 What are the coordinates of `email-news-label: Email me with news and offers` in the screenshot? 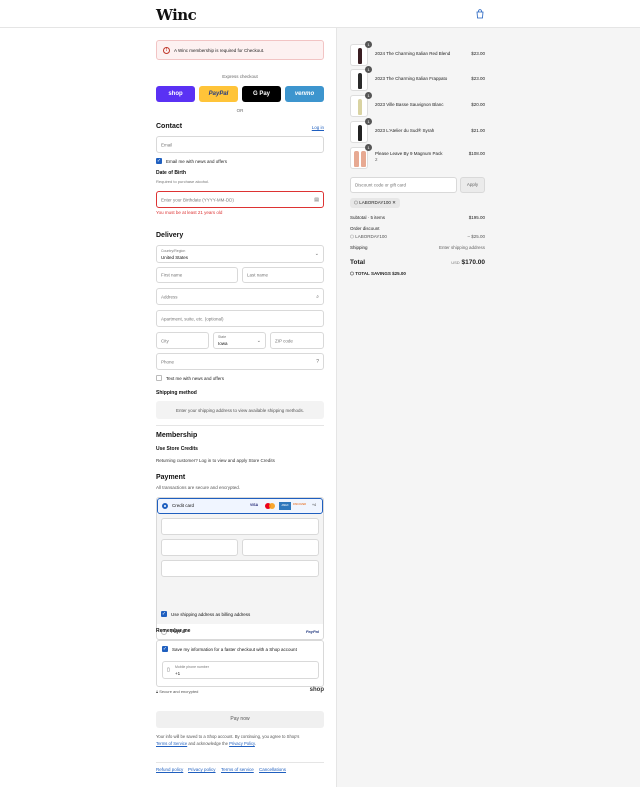 It's located at (196, 161).